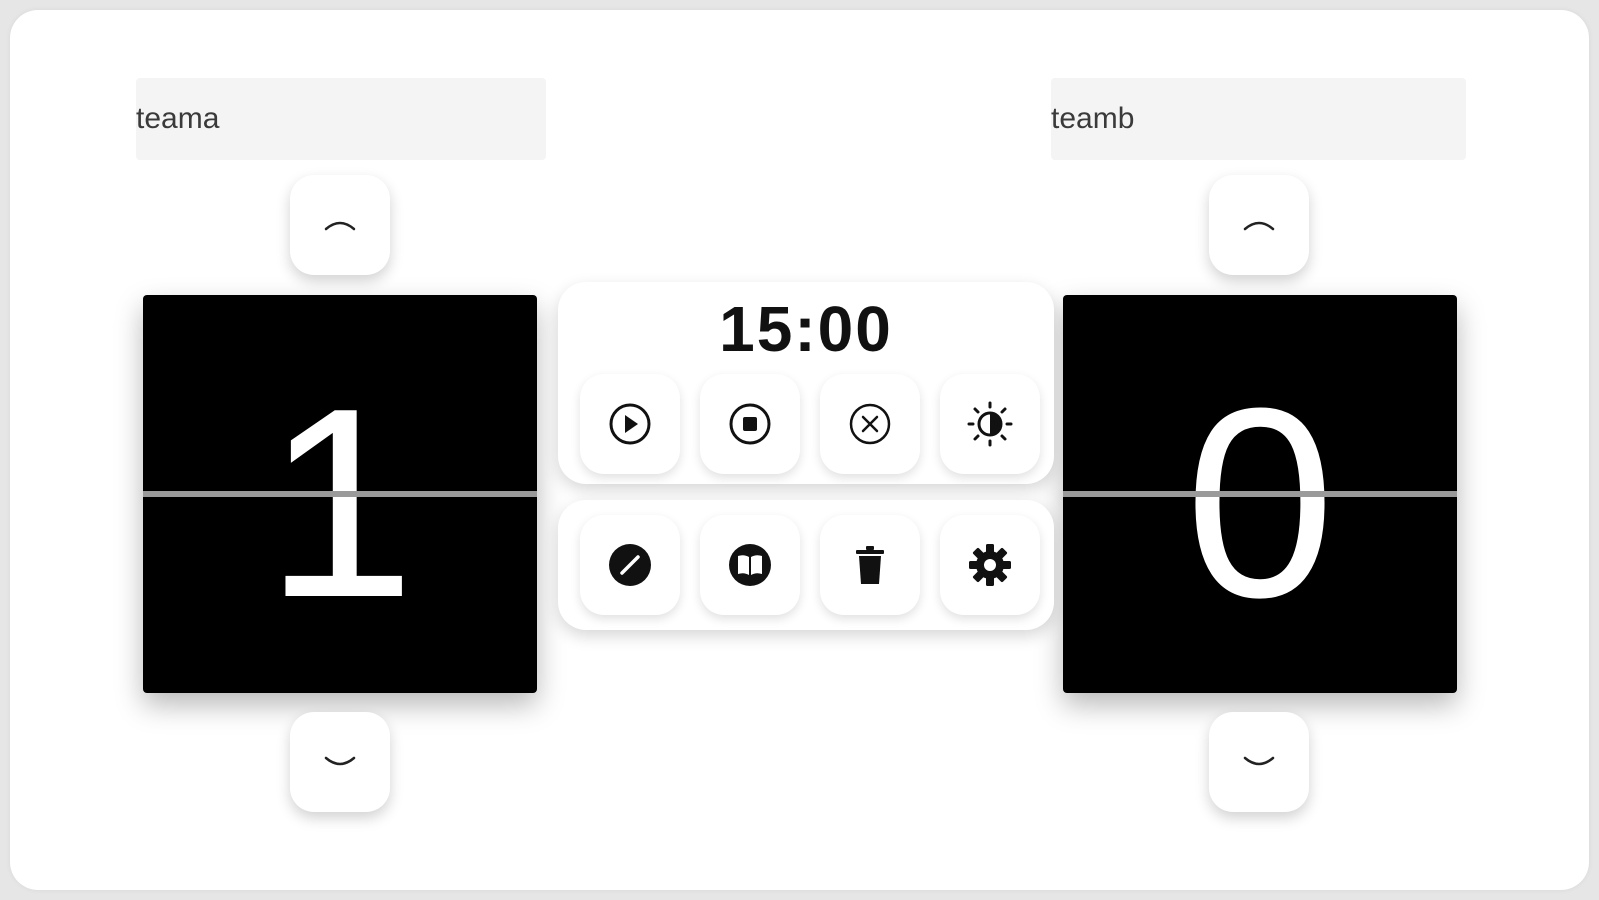 The image size is (1599, 900). I want to click on gear-icon, so click(990, 565).